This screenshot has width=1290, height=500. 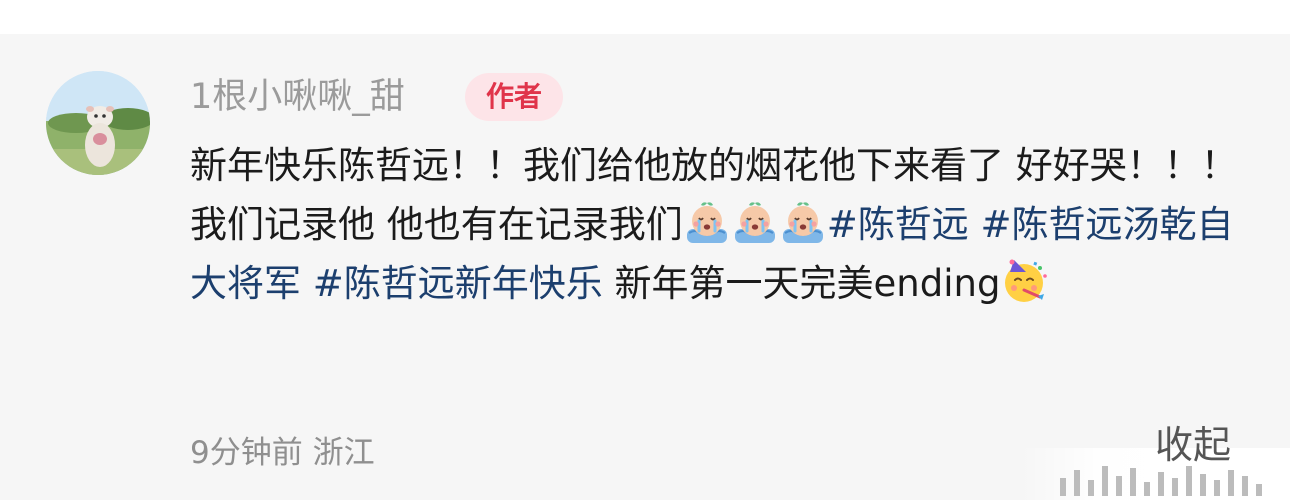 I want to click on user-avatar, so click(x=98, y=123).